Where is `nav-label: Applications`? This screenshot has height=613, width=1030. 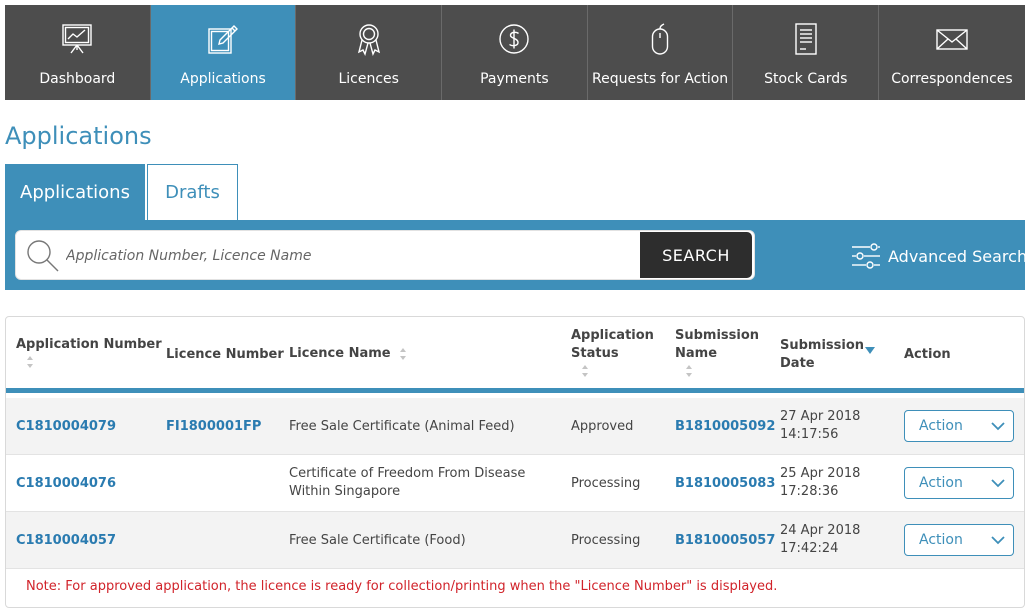
nav-label: Applications is located at coordinates (223, 79).